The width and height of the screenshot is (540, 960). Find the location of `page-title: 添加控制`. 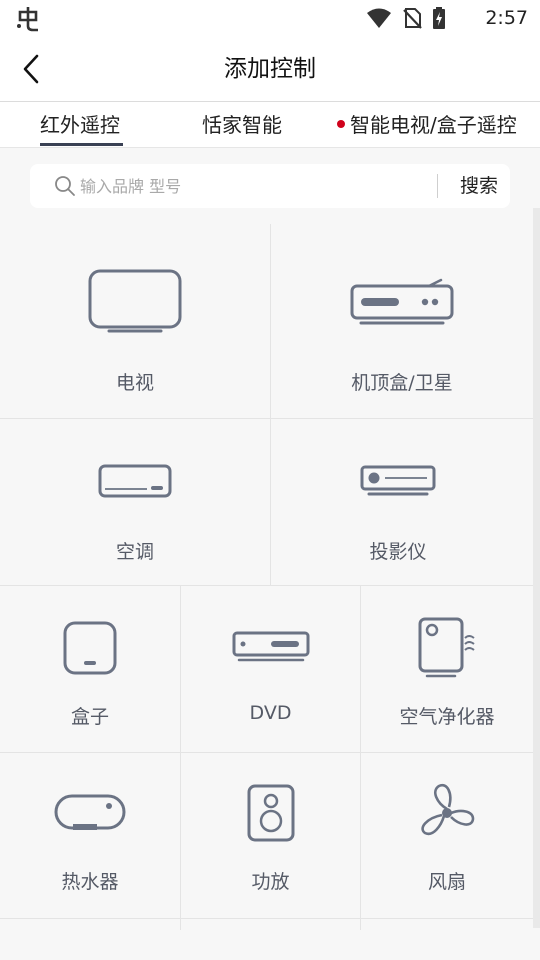

page-title: 添加控制 is located at coordinates (270, 69).